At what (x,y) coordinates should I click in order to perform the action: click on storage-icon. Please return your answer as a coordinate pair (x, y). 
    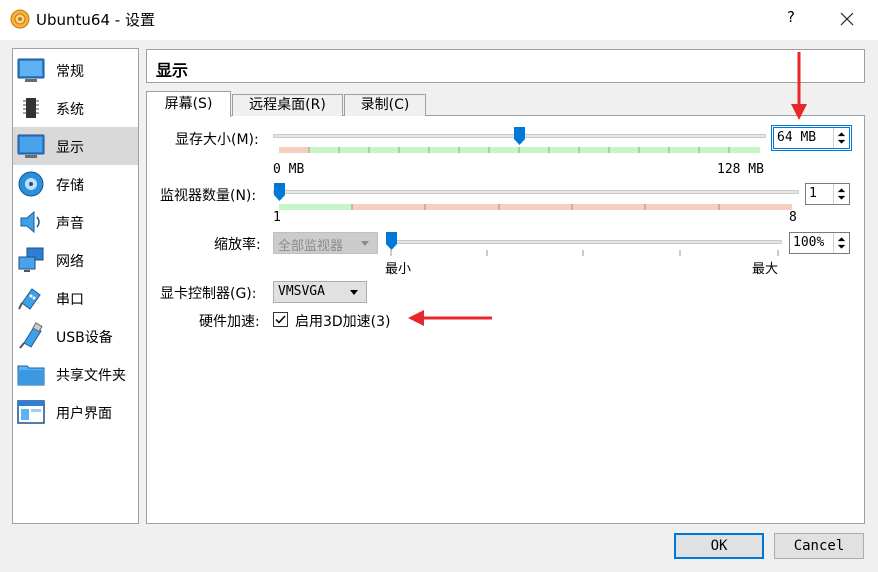
    Looking at the image, I should click on (31, 184).